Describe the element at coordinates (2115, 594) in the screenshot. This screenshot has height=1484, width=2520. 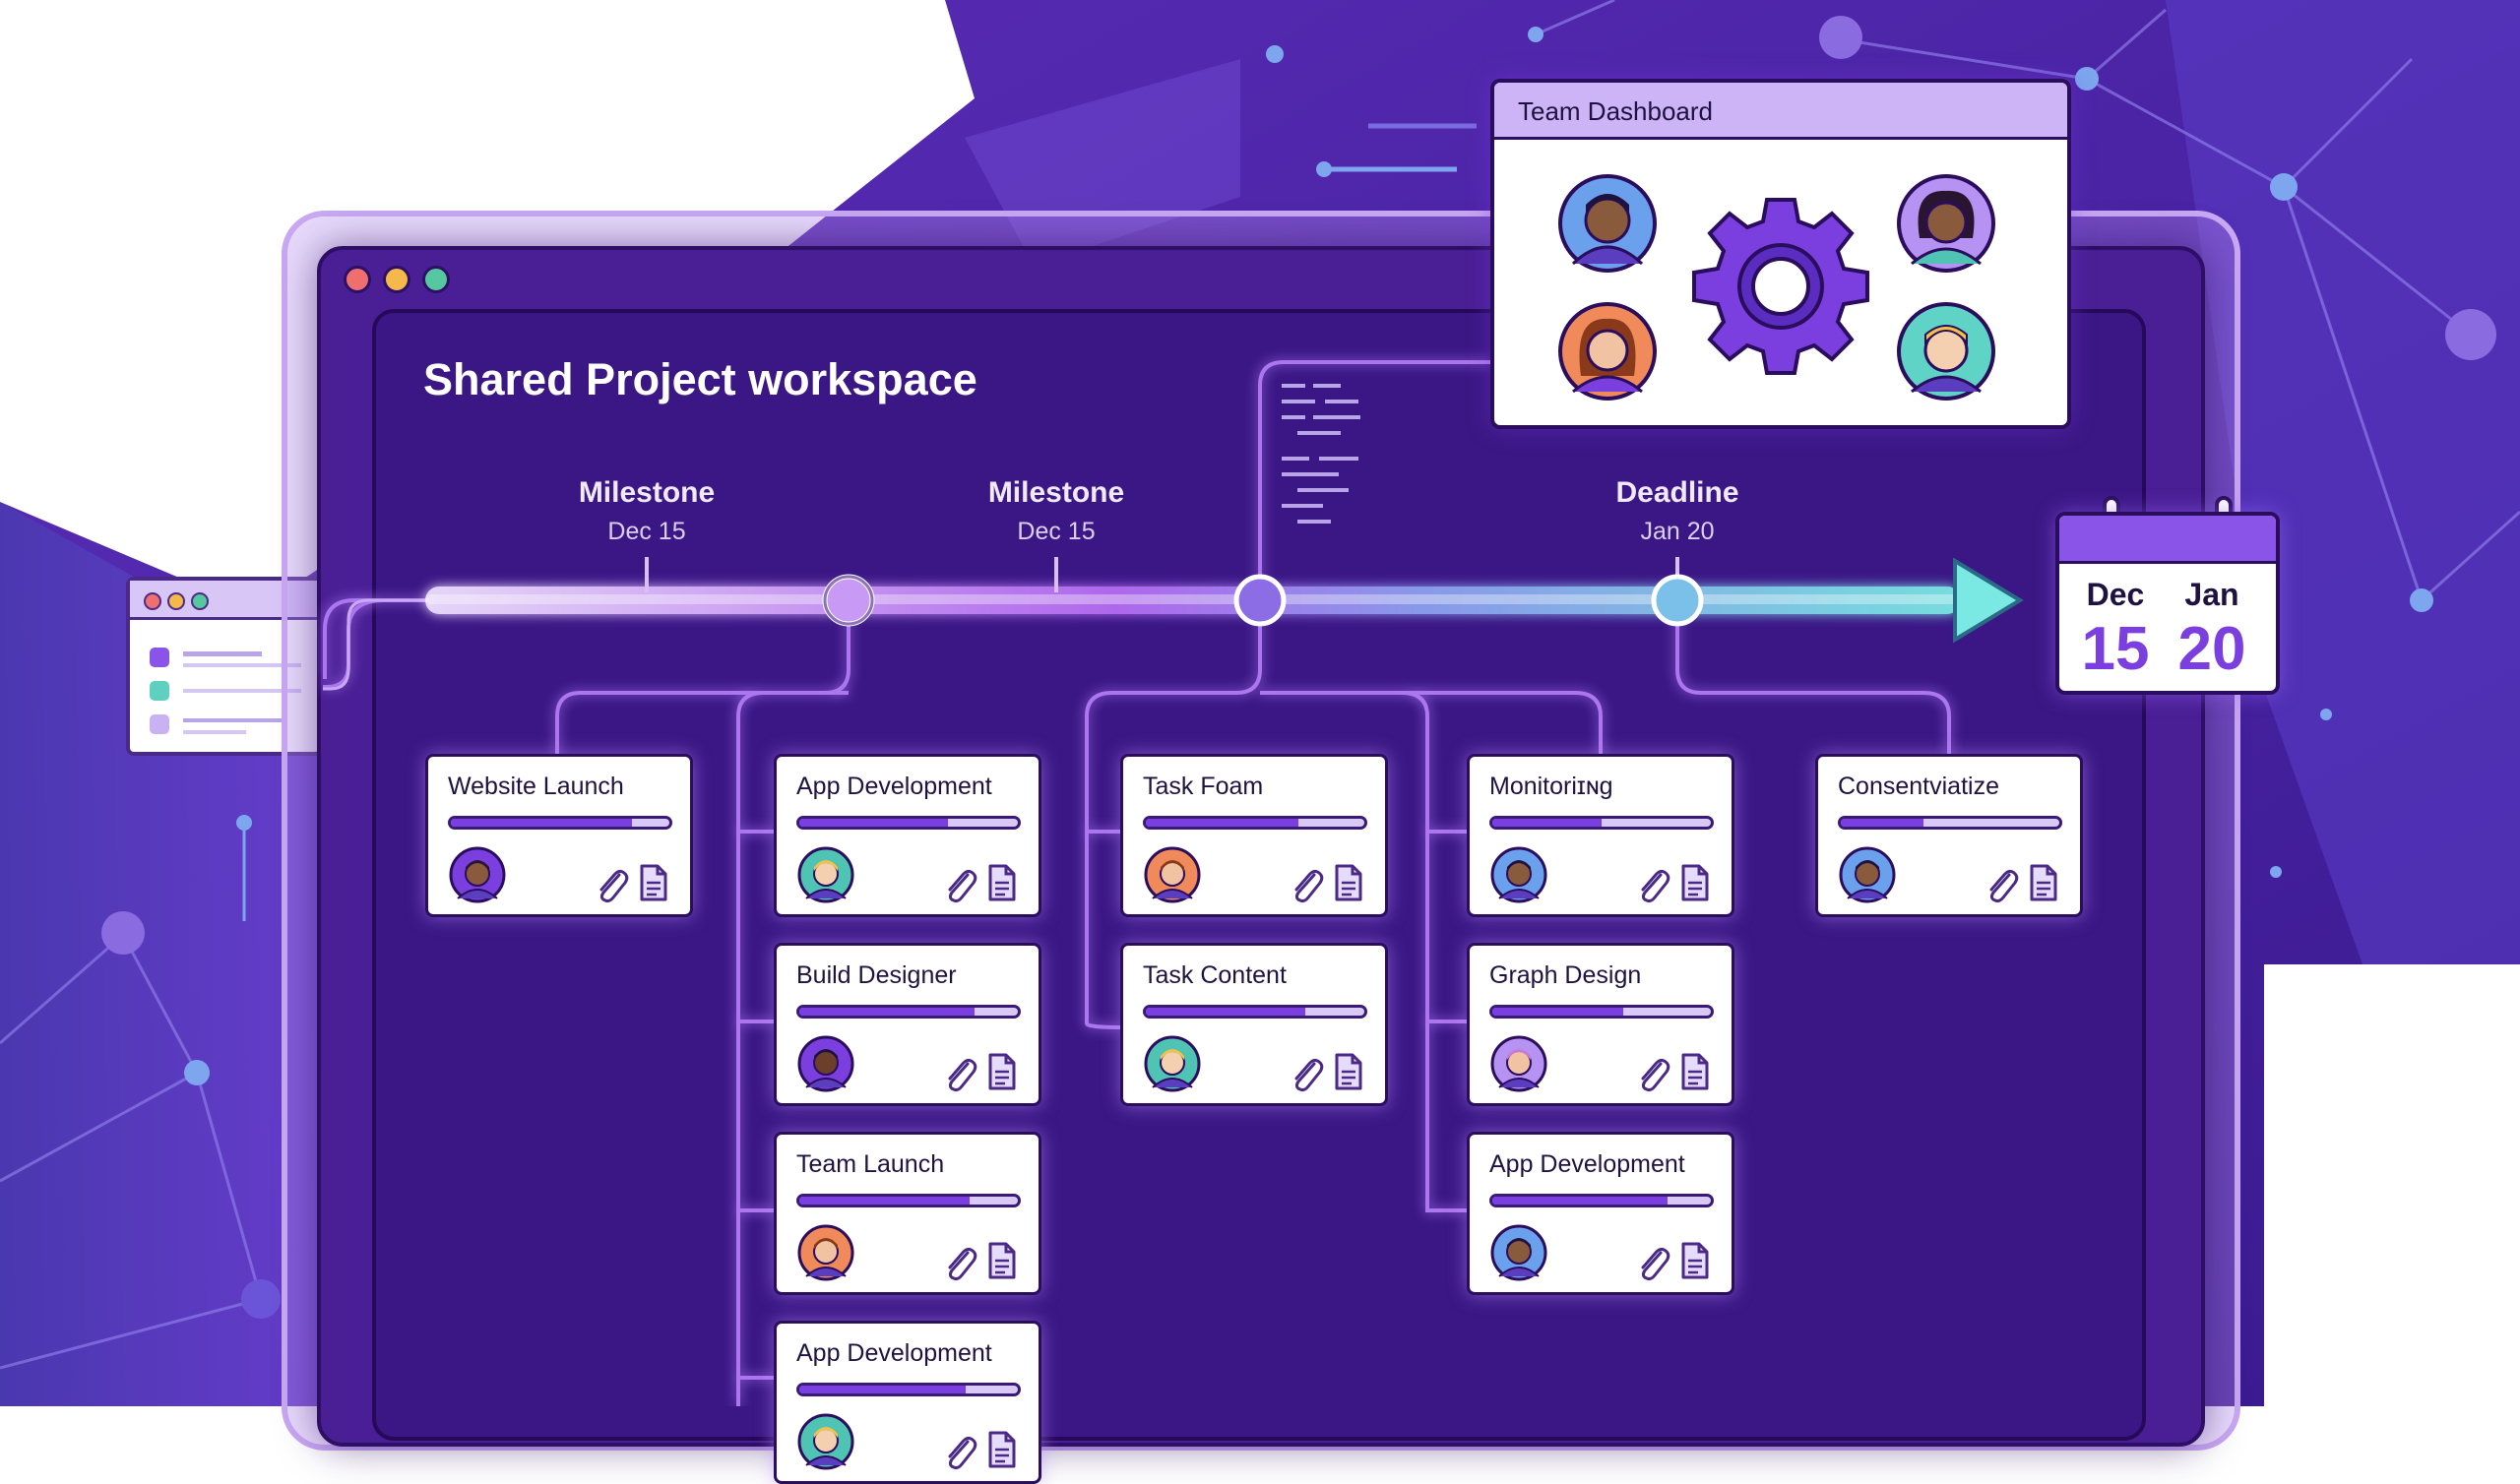
I see `calendar-month-1: Dec` at that location.